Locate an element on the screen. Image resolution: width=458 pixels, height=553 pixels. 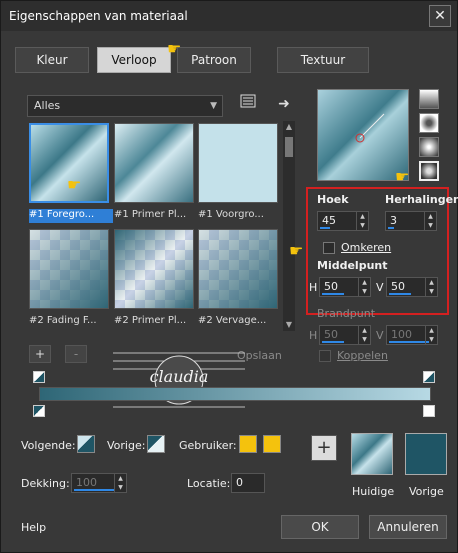
link-checkbox is located at coordinates (325, 356).